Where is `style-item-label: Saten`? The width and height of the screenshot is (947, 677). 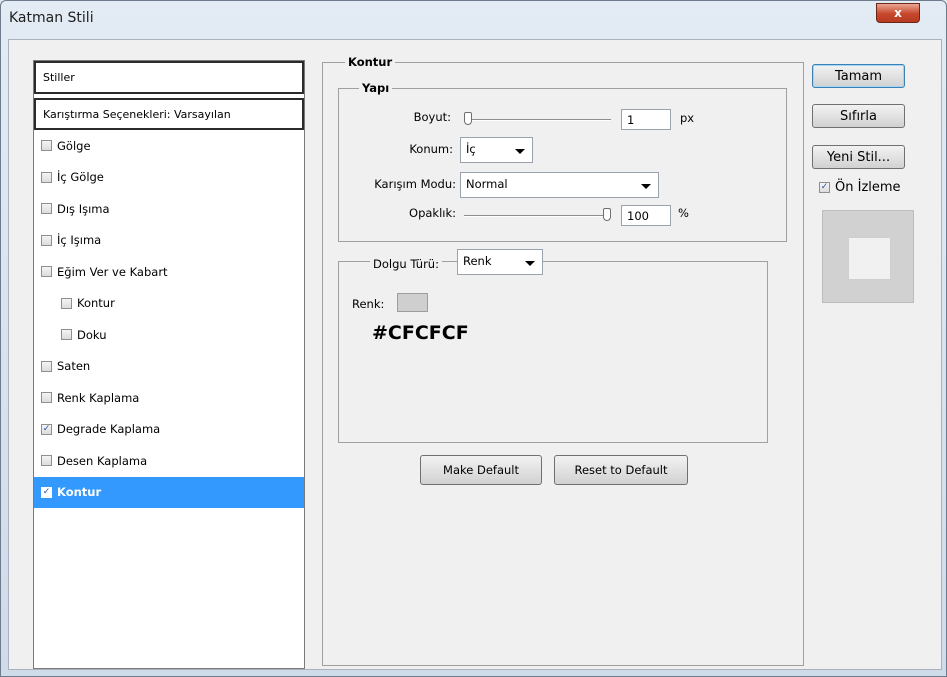 style-item-label: Saten is located at coordinates (74, 366).